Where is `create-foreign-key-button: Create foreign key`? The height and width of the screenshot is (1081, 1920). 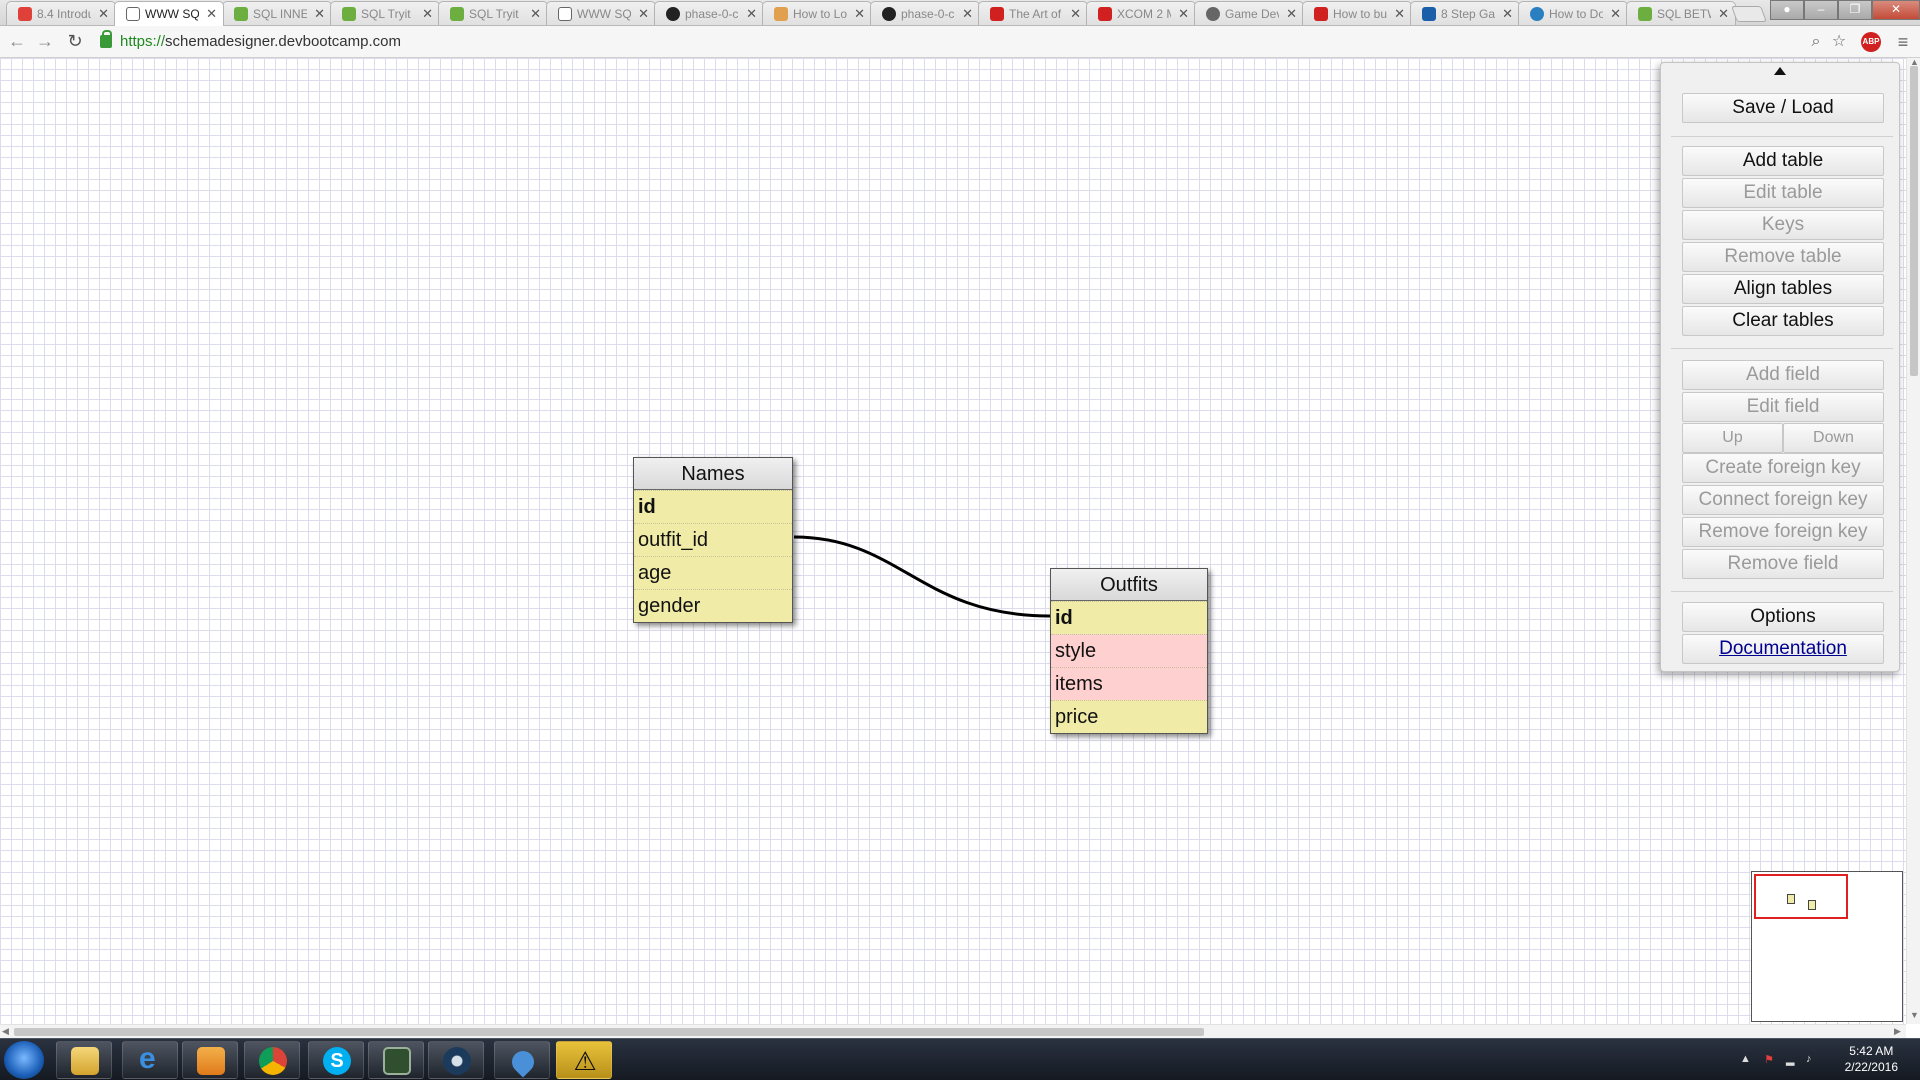 create-foreign-key-button: Create foreign key is located at coordinates (1783, 468).